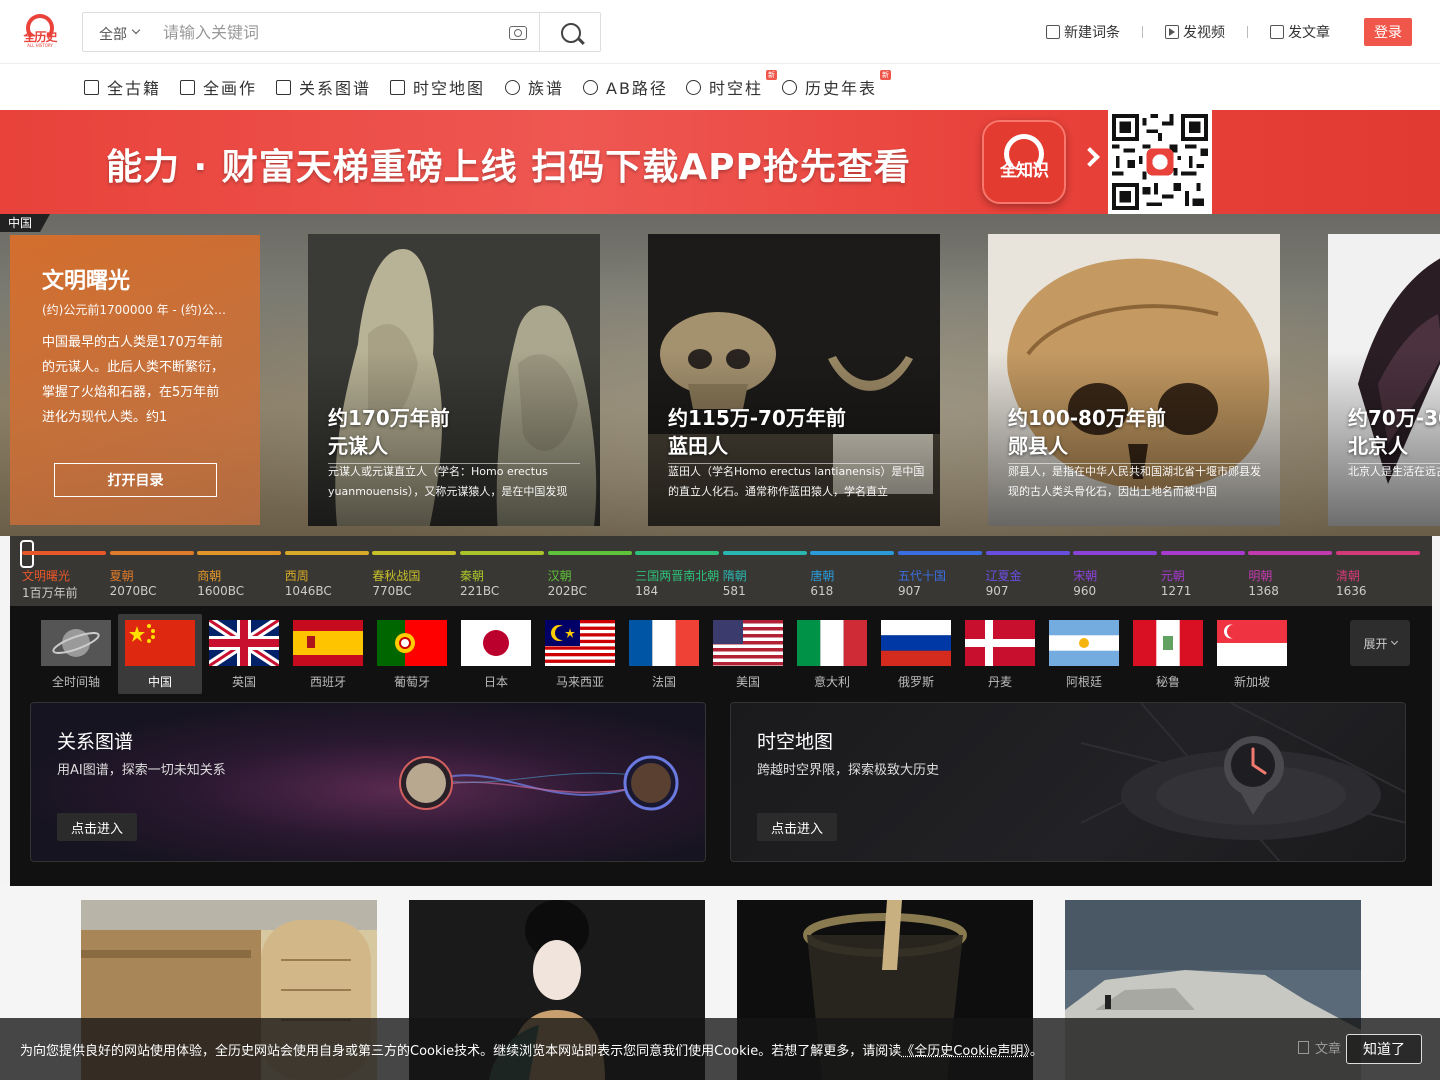 This screenshot has width=1440, height=1080. Describe the element at coordinates (720, 162) in the screenshot. I see `promo-banner: 能力 · 财富天梯重磅上线 扫码下载APP抢先查看 全知识` at that location.